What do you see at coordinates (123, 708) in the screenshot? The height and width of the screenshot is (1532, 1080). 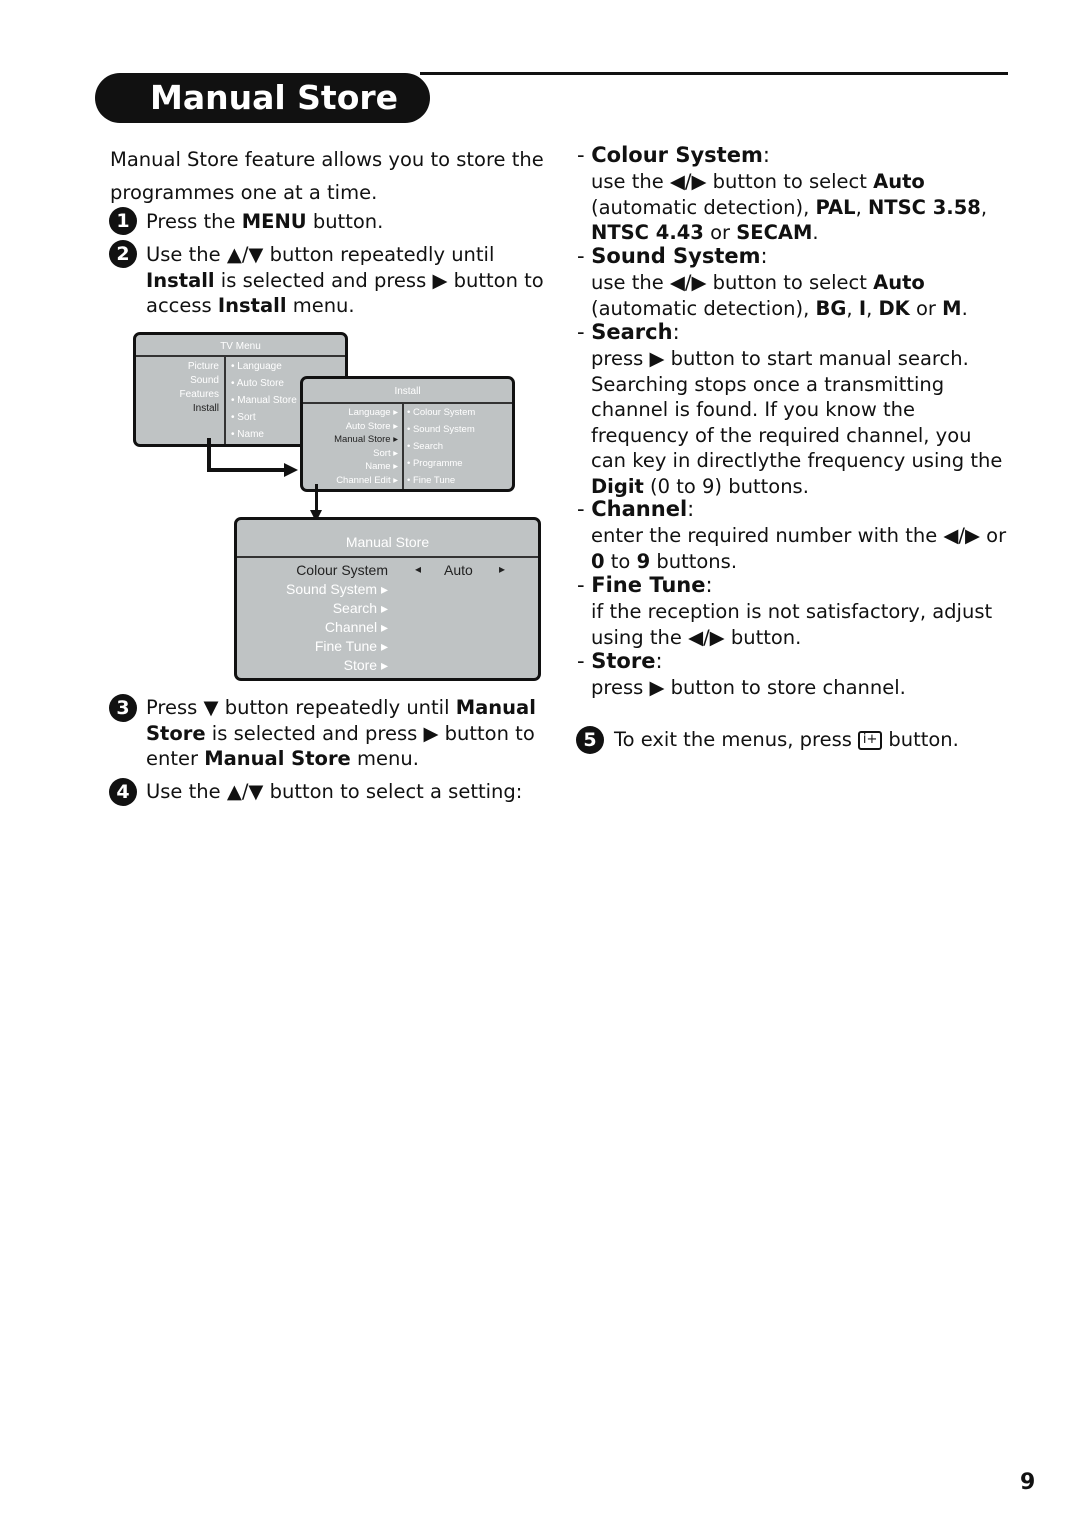 I see `step-3-badge: 3` at bounding box center [123, 708].